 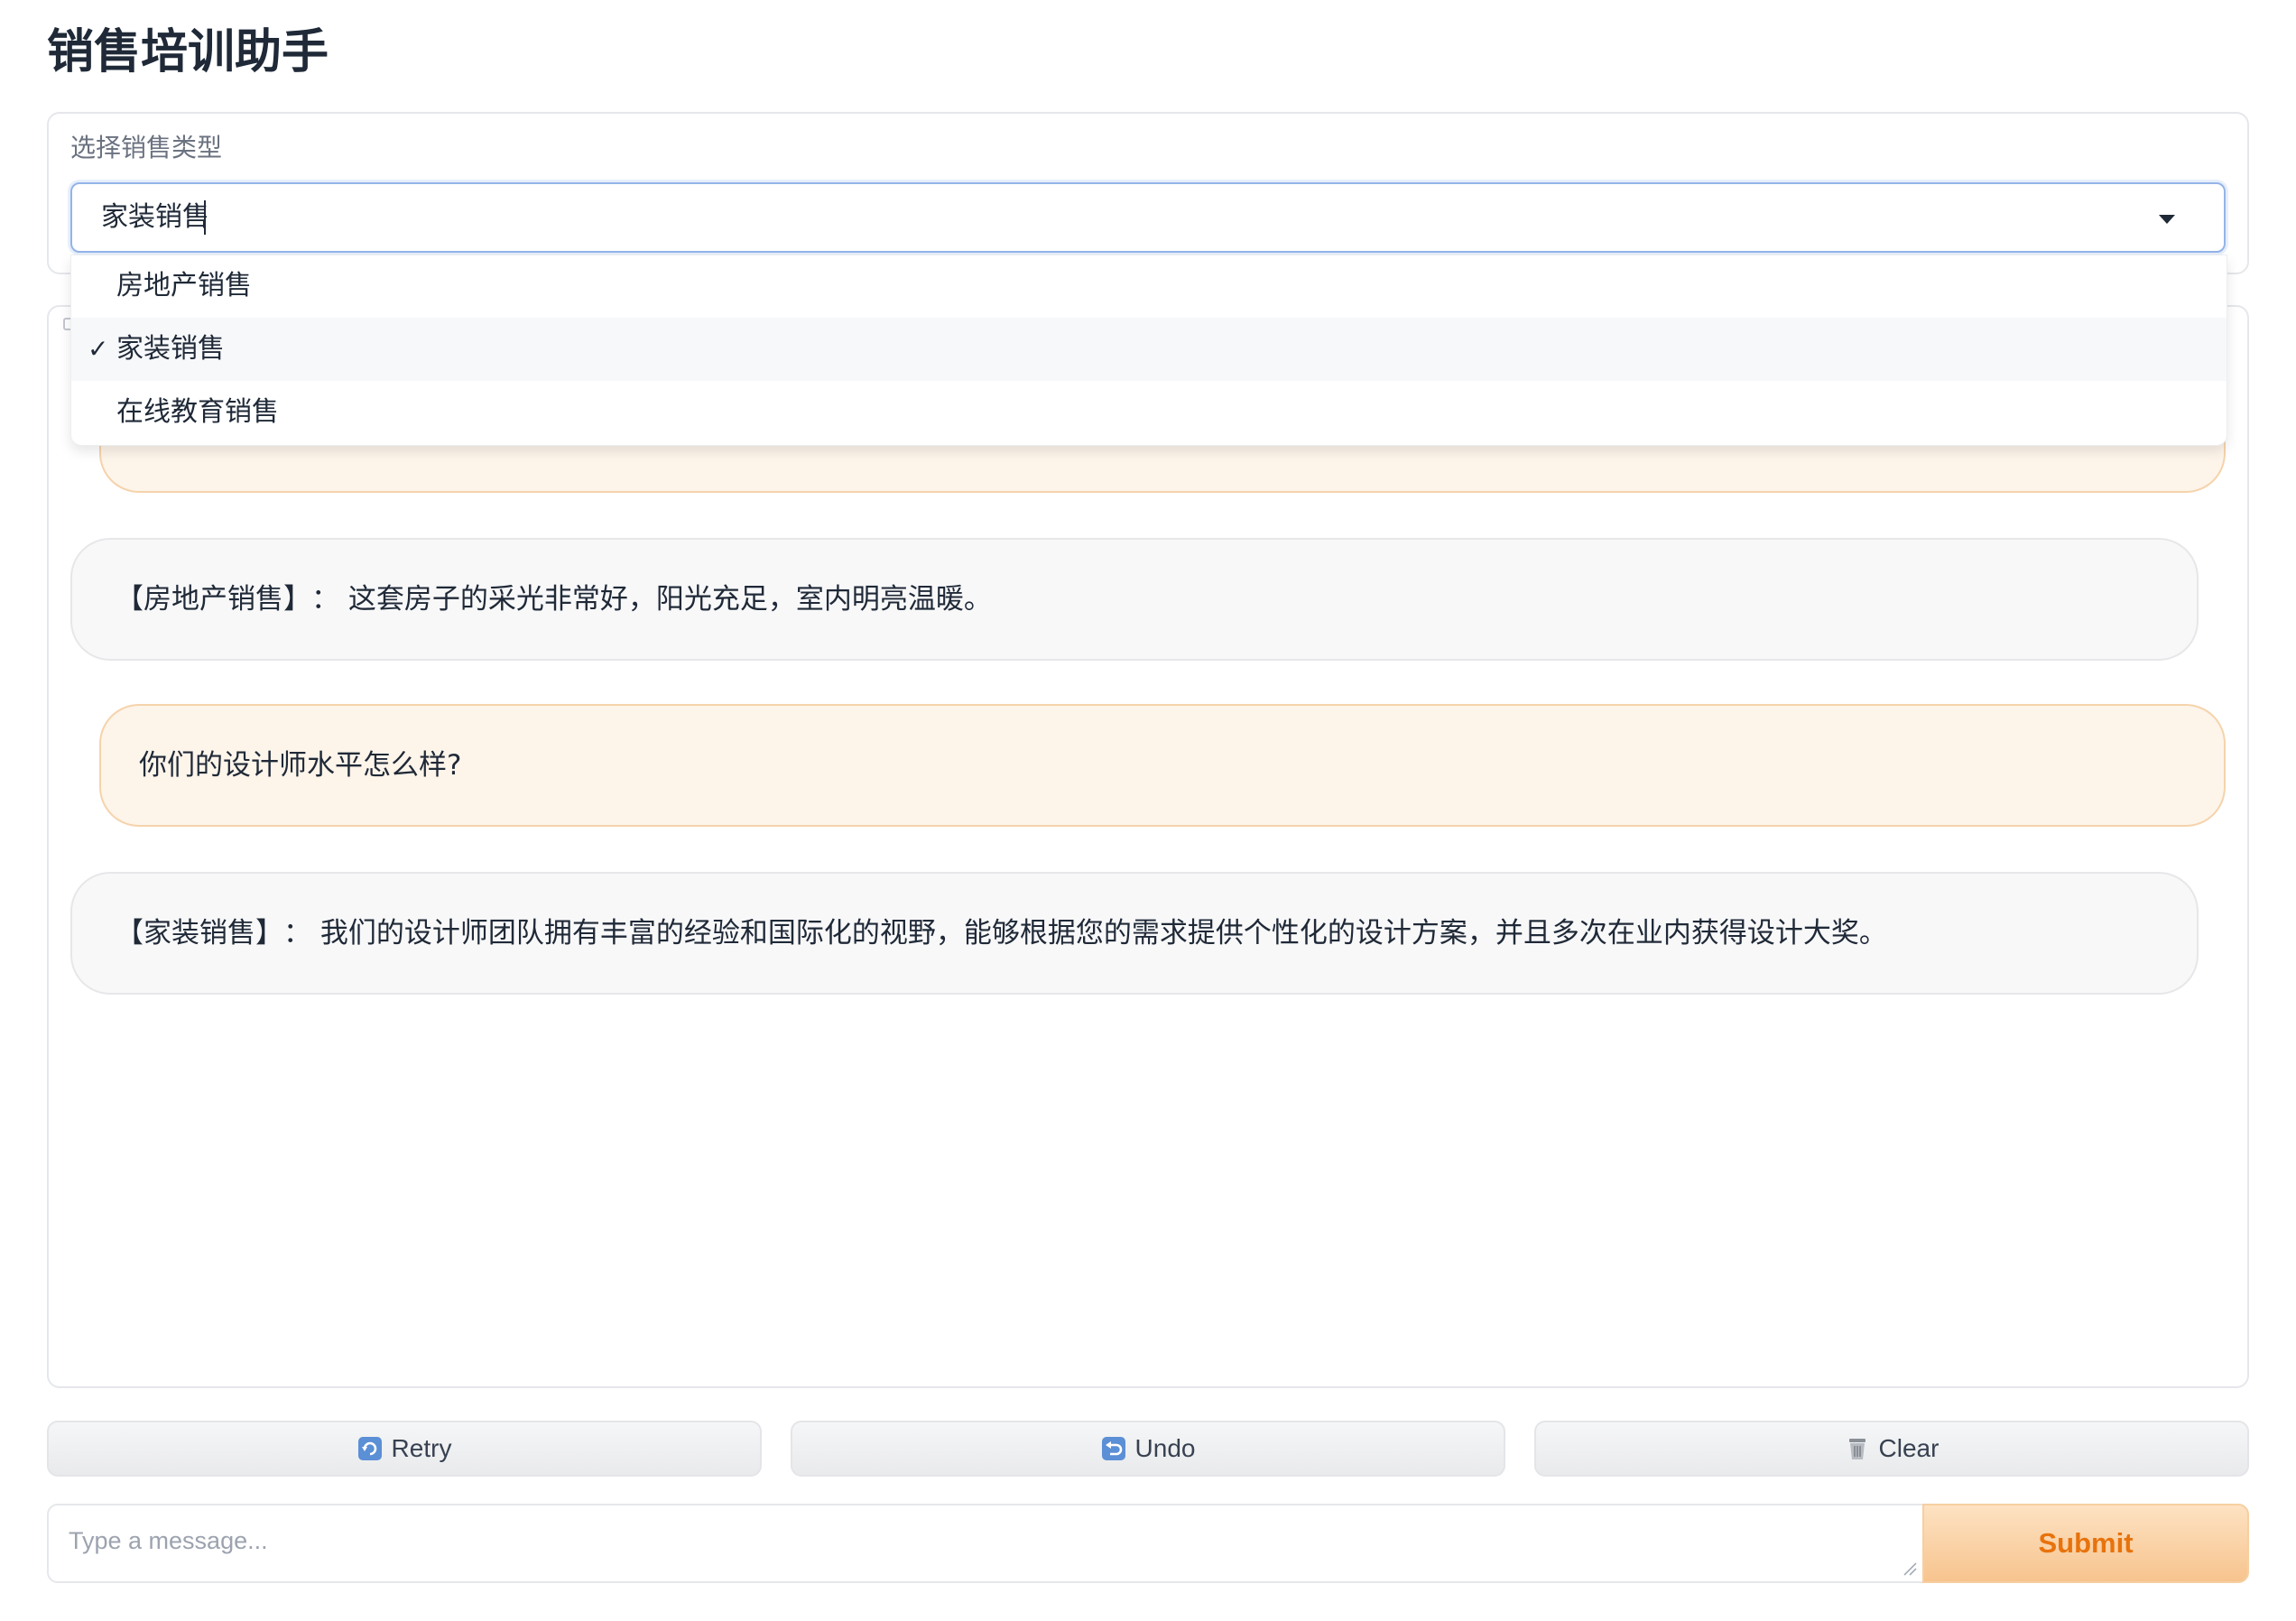 What do you see at coordinates (1857, 1449) in the screenshot?
I see `trash-icon` at bounding box center [1857, 1449].